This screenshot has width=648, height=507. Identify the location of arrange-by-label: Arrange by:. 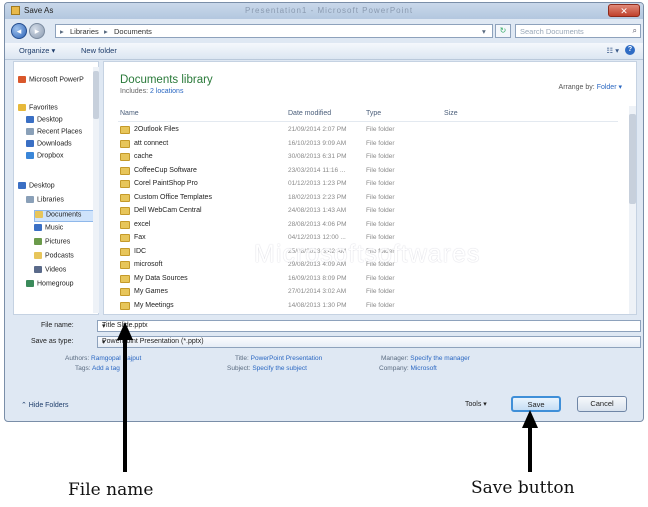
(576, 87).